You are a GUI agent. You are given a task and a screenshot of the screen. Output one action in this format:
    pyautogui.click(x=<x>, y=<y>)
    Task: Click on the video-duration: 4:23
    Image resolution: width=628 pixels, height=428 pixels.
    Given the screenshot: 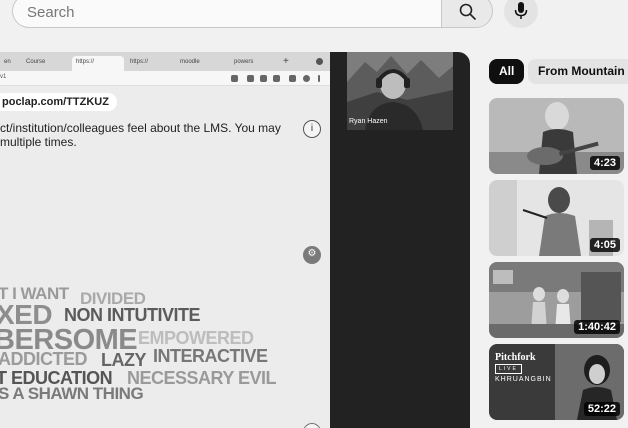 What is the action you would take?
    pyautogui.click(x=604, y=163)
    